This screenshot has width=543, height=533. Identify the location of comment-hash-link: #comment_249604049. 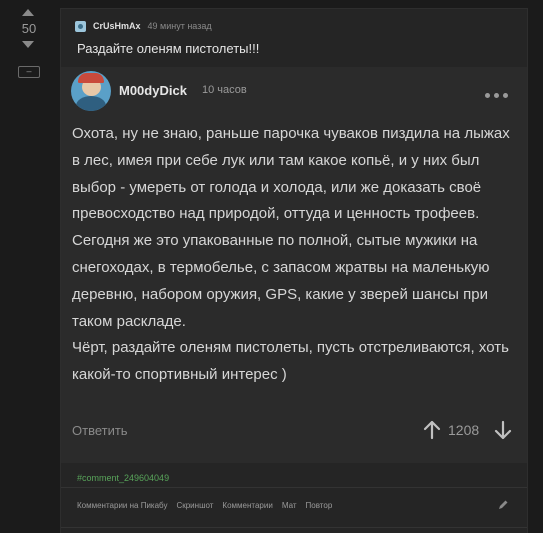
(123, 478).